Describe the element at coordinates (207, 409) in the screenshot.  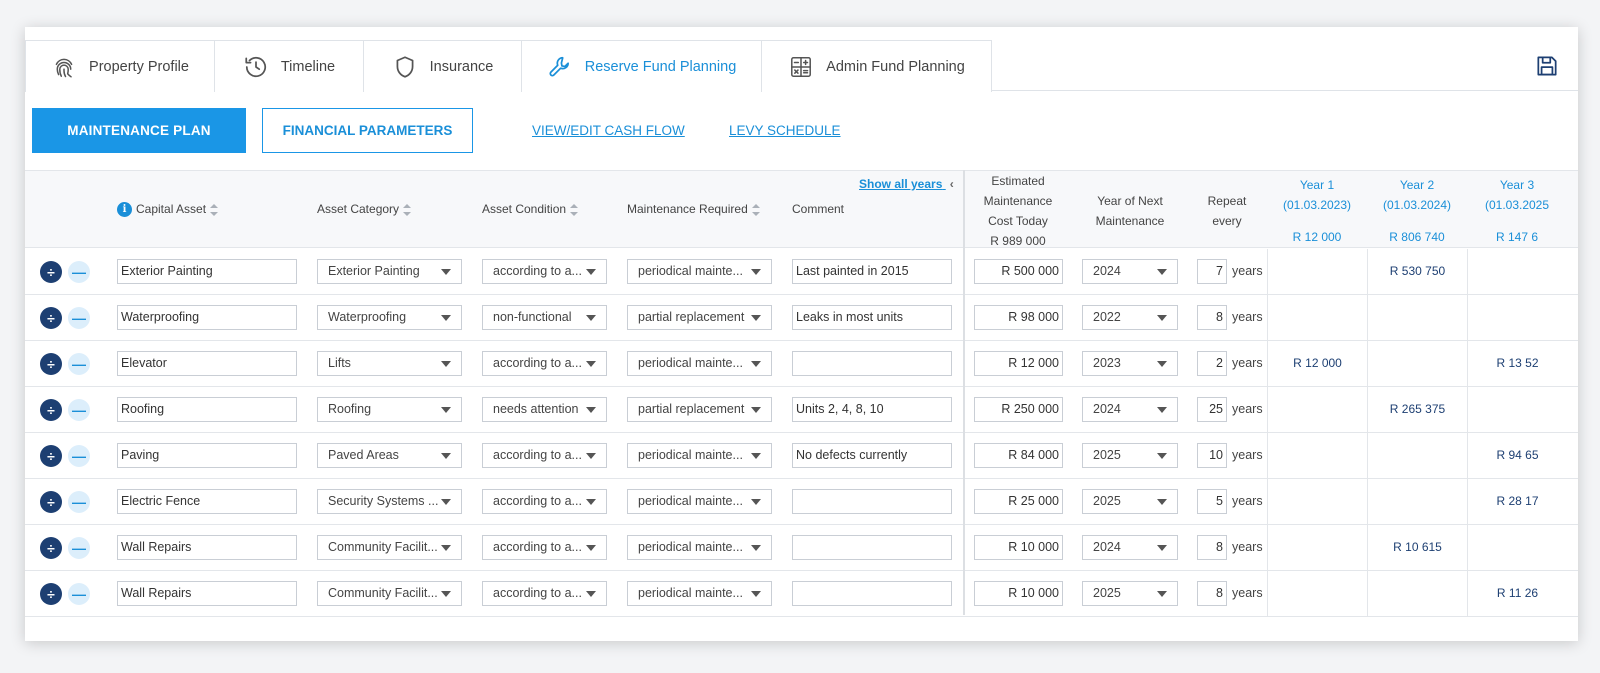
I see `capital-asset-input: Roofing` at that location.